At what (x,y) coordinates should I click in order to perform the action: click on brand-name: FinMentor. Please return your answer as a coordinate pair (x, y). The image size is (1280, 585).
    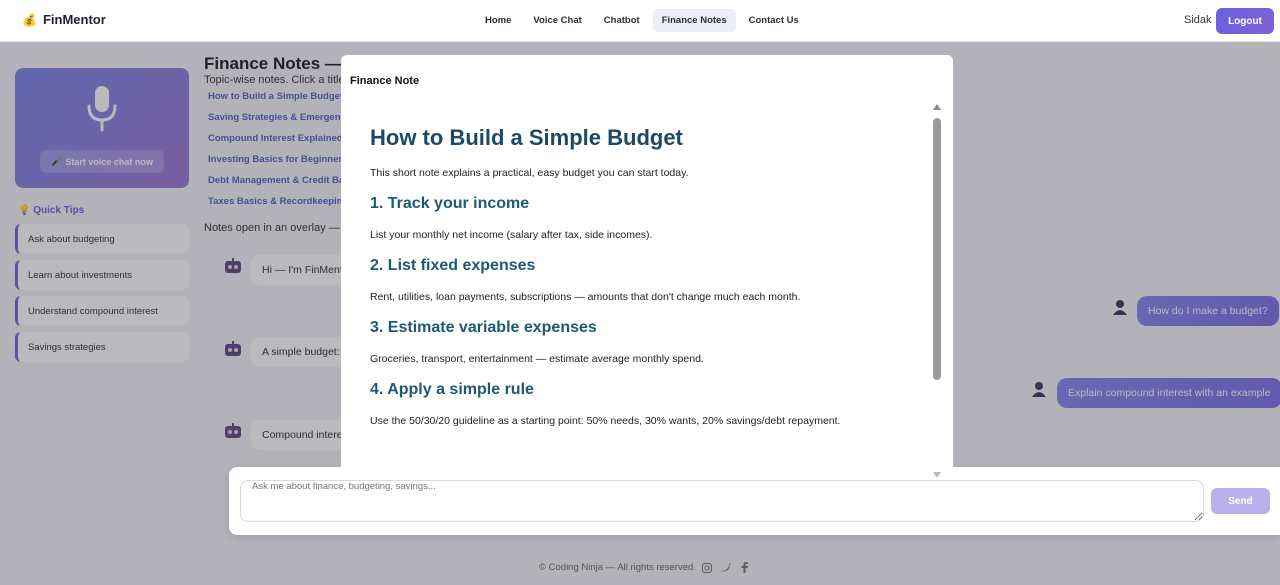
    Looking at the image, I should click on (74, 19).